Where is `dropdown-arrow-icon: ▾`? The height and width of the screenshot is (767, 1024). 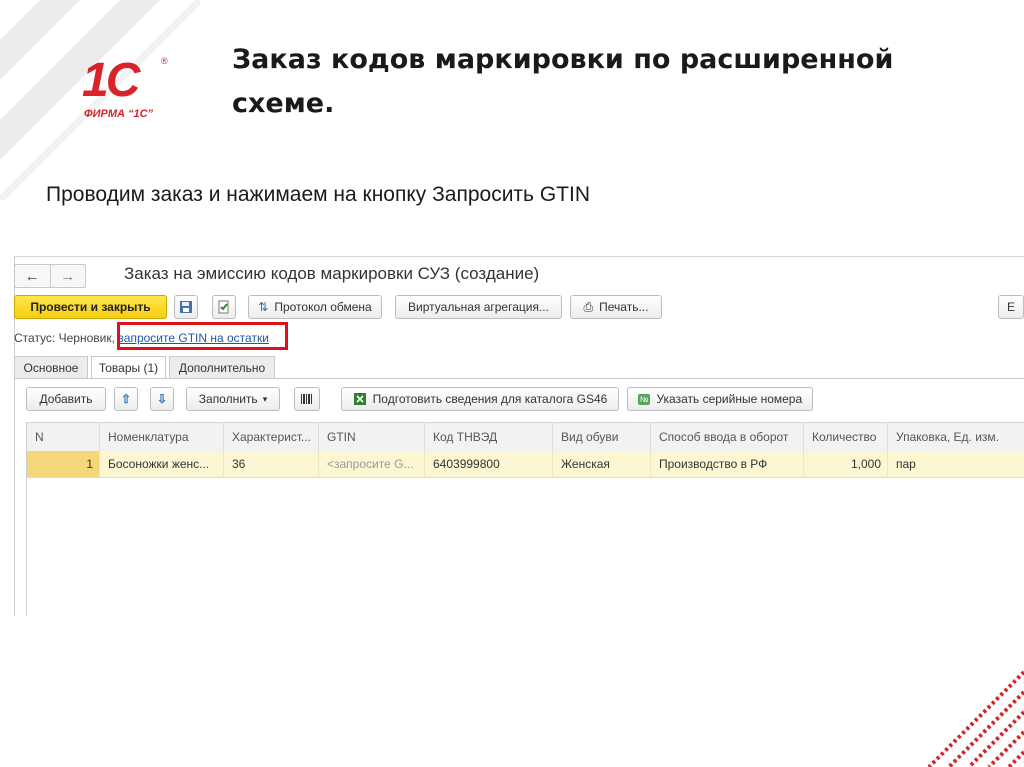 dropdown-arrow-icon: ▾ is located at coordinates (265, 398).